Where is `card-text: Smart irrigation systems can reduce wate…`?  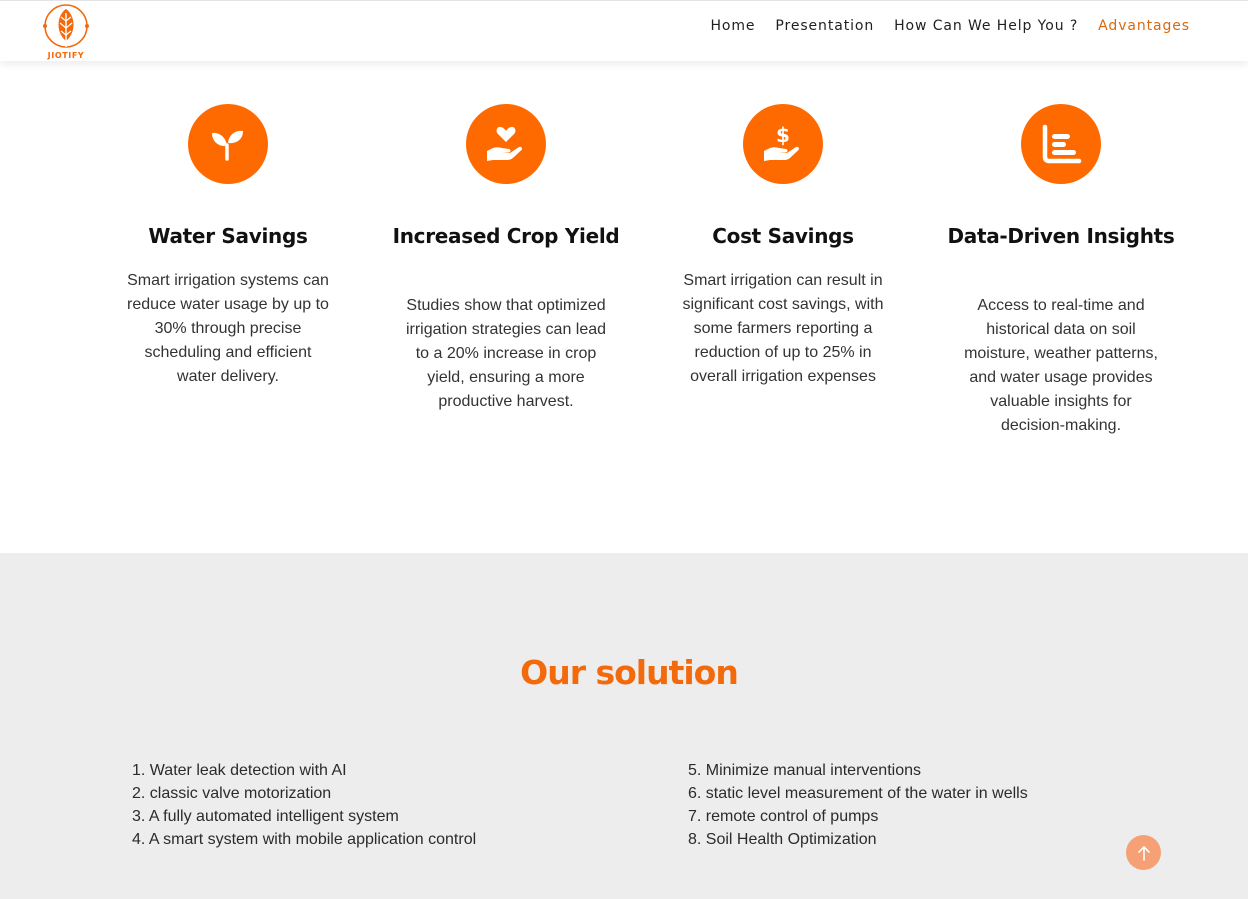
card-text: Smart irrigation systems can reduce wate… is located at coordinates (228, 328).